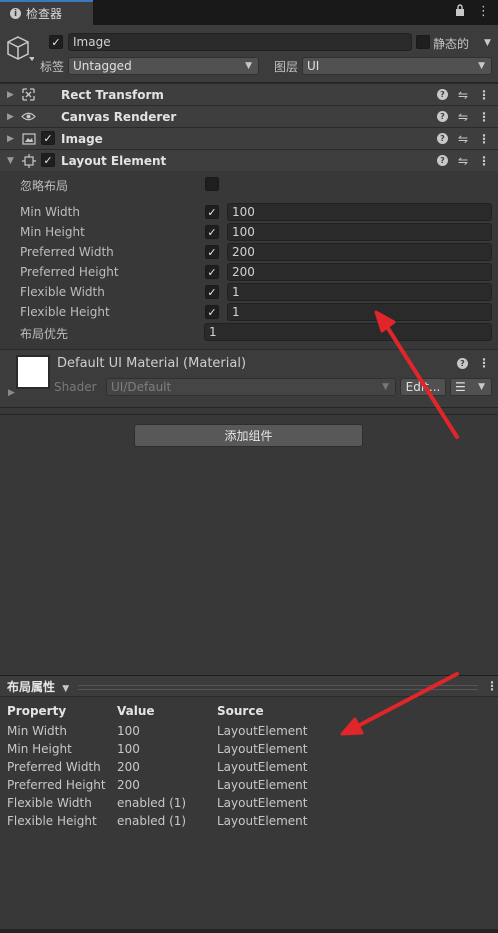 The width and height of the screenshot is (498, 933). What do you see at coordinates (278, 687) in the screenshot?
I see `resize-handle` at bounding box center [278, 687].